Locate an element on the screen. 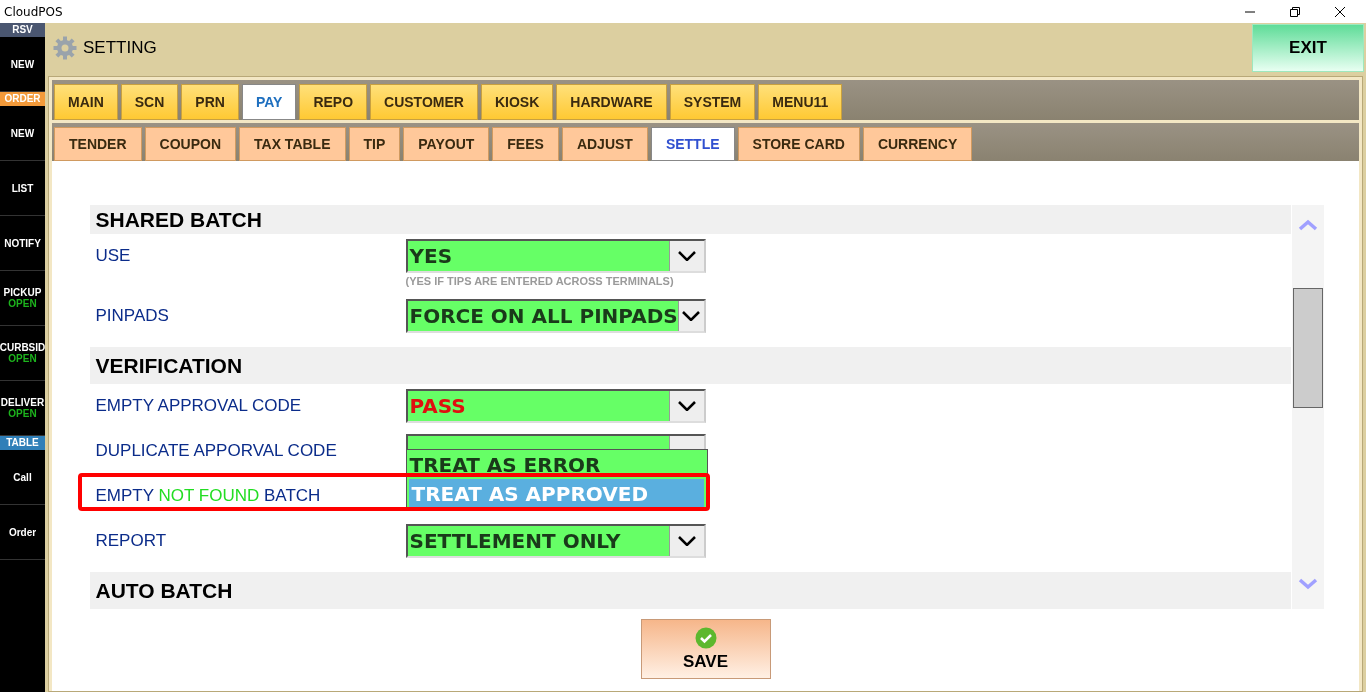  hint-text: (YES IF TIPS ARE ENTERED ACROSS TERMINALS) is located at coordinates (540, 281).